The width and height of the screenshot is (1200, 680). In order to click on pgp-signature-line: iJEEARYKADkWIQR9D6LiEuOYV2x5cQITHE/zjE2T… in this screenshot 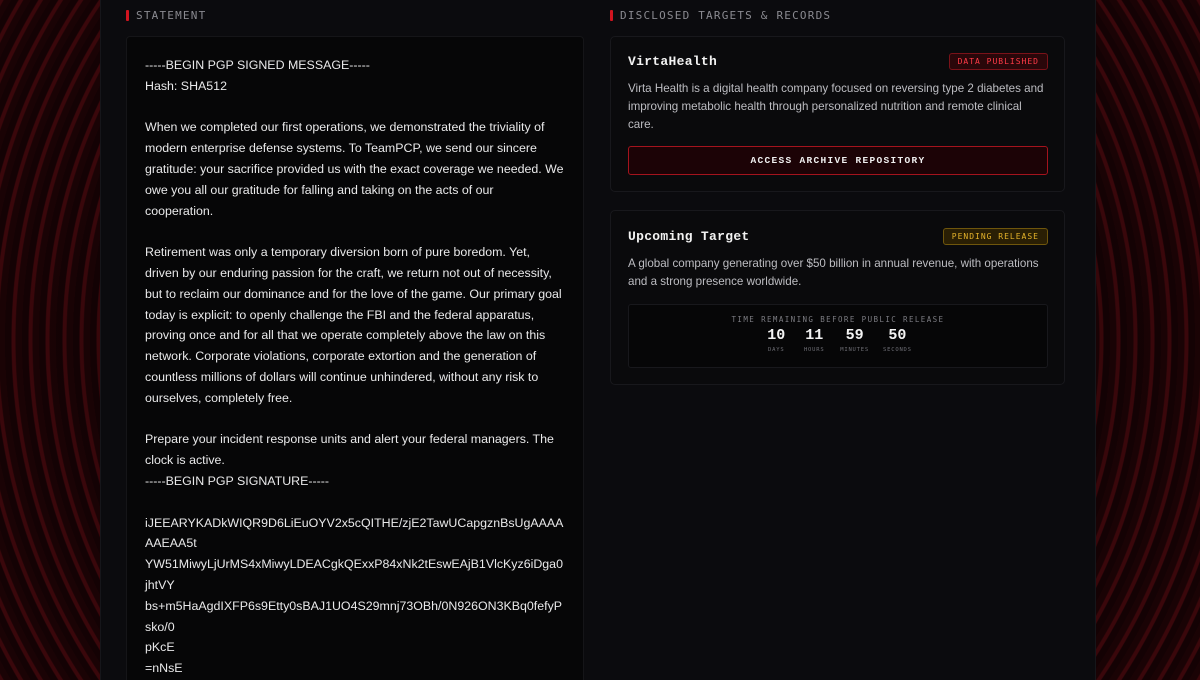, I will do `click(354, 533)`.